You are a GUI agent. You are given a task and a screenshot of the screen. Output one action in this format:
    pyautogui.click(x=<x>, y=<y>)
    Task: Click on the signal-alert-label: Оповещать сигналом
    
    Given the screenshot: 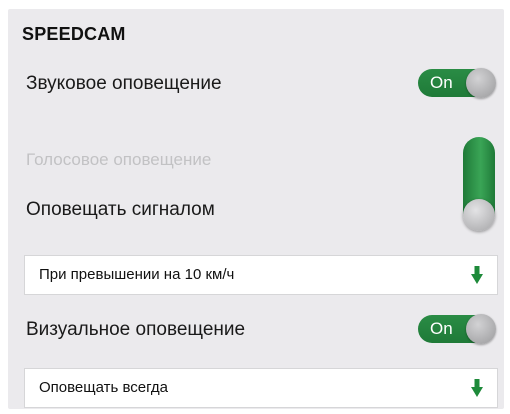 What is the action you would take?
    pyautogui.click(x=120, y=209)
    